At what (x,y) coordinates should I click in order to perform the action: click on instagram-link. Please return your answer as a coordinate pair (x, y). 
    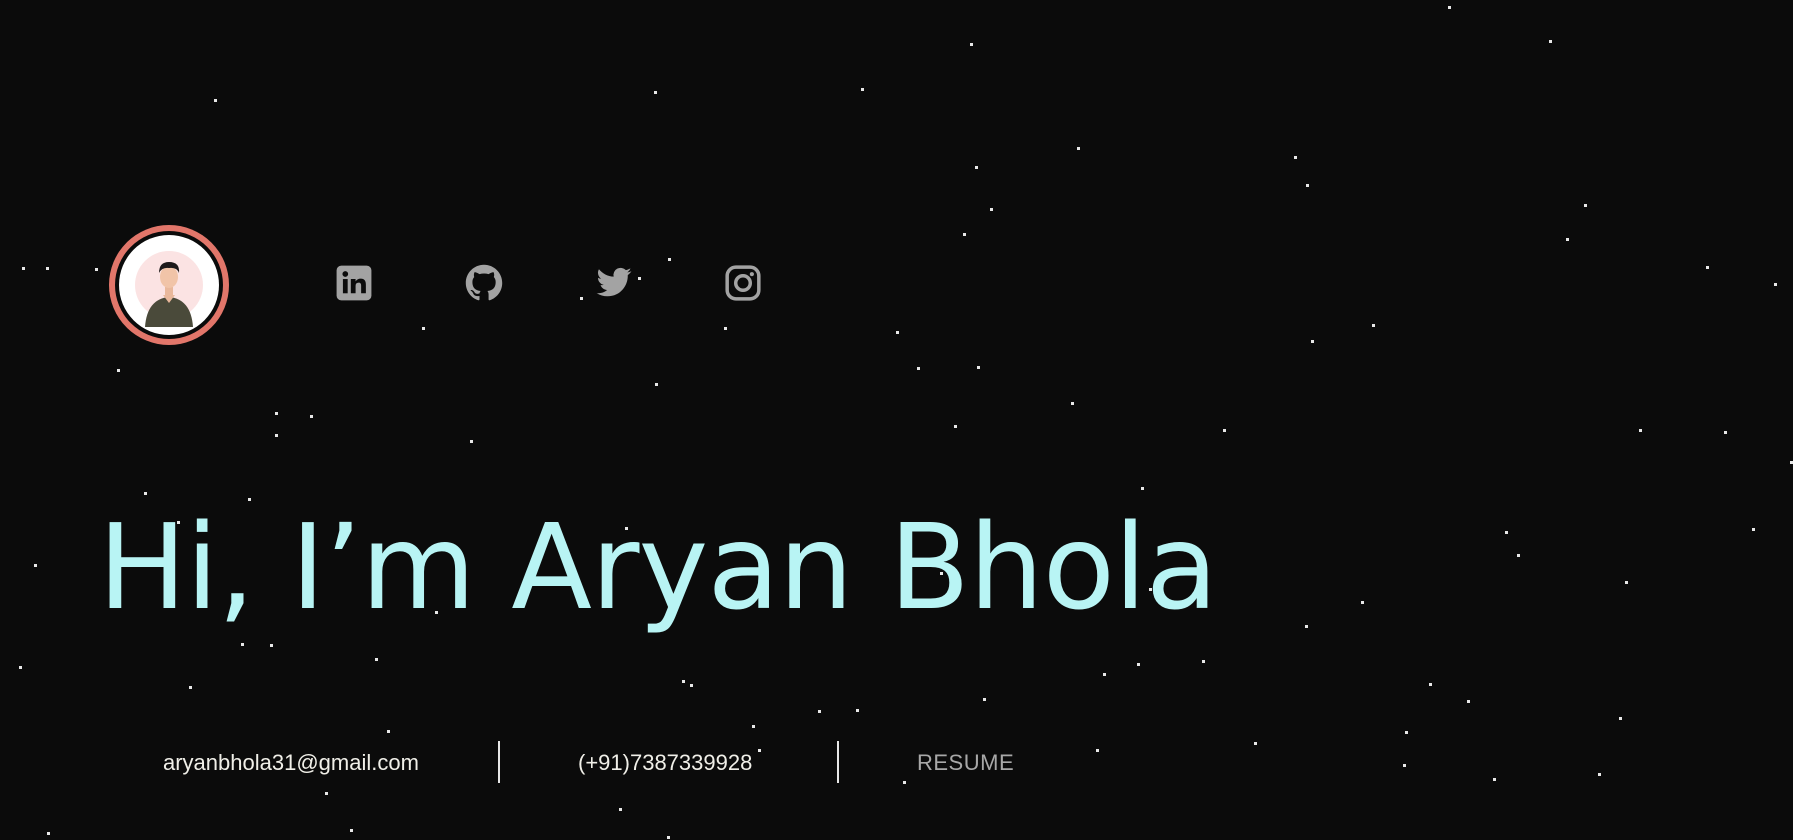
    Looking at the image, I should click on (743, 283).